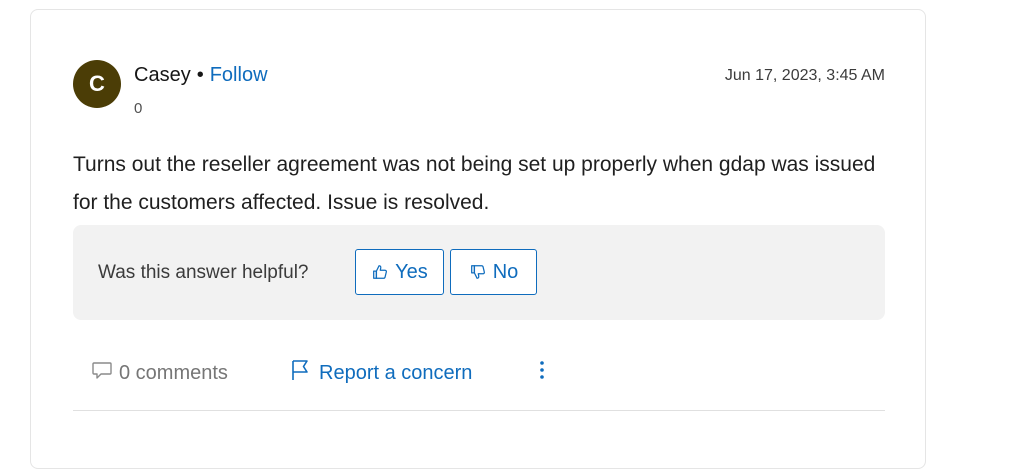  Describe the element at coordinates (173, 372) in the screenshot. I see `comments-label: 0 comments` at that location.